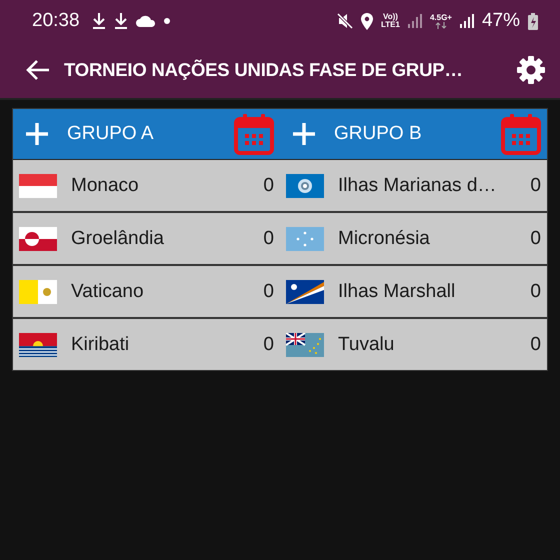  I want to click on data-arrows-icon, so click(440, 25).